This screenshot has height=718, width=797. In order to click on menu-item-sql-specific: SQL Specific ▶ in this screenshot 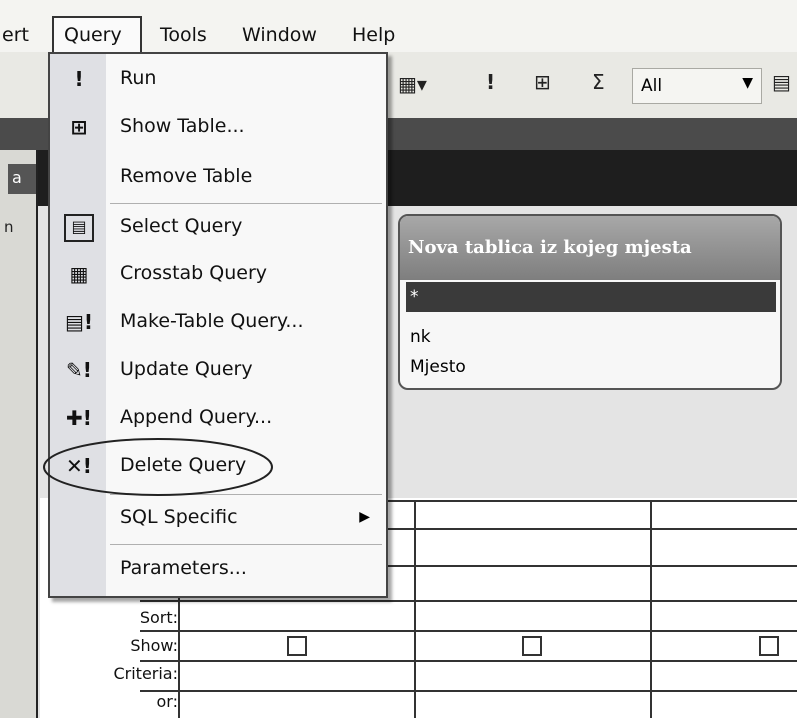, I will do `click(218, 518)`.